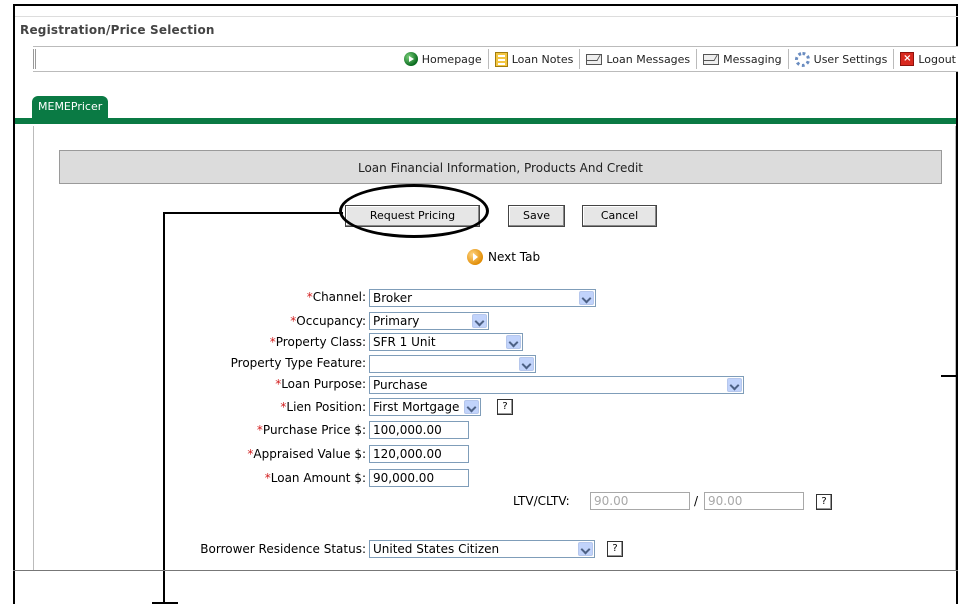 The width and height of the screenshot is (972, 606). What do you see at coordinates (320, 384) in the screenshot?
I see `loan-purpose-label: *Loan Purpose:` at bounding box center [320, 384].